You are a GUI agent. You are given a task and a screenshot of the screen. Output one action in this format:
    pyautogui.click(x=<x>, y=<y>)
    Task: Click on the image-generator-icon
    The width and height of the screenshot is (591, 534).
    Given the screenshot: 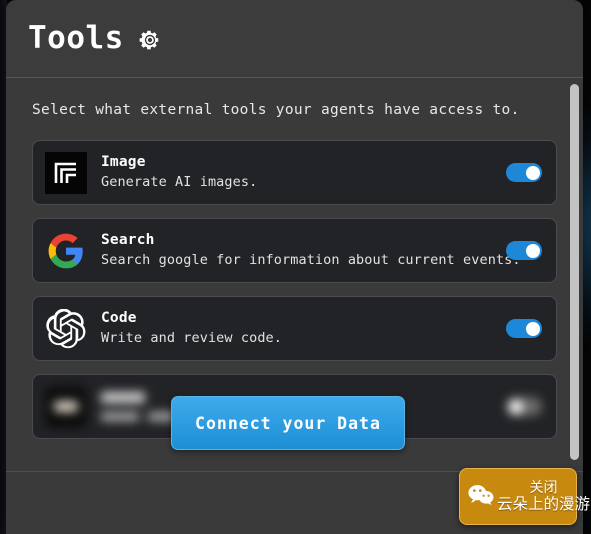 What is the action you would take?
    pyautogui.click(x=66, y=172)
    